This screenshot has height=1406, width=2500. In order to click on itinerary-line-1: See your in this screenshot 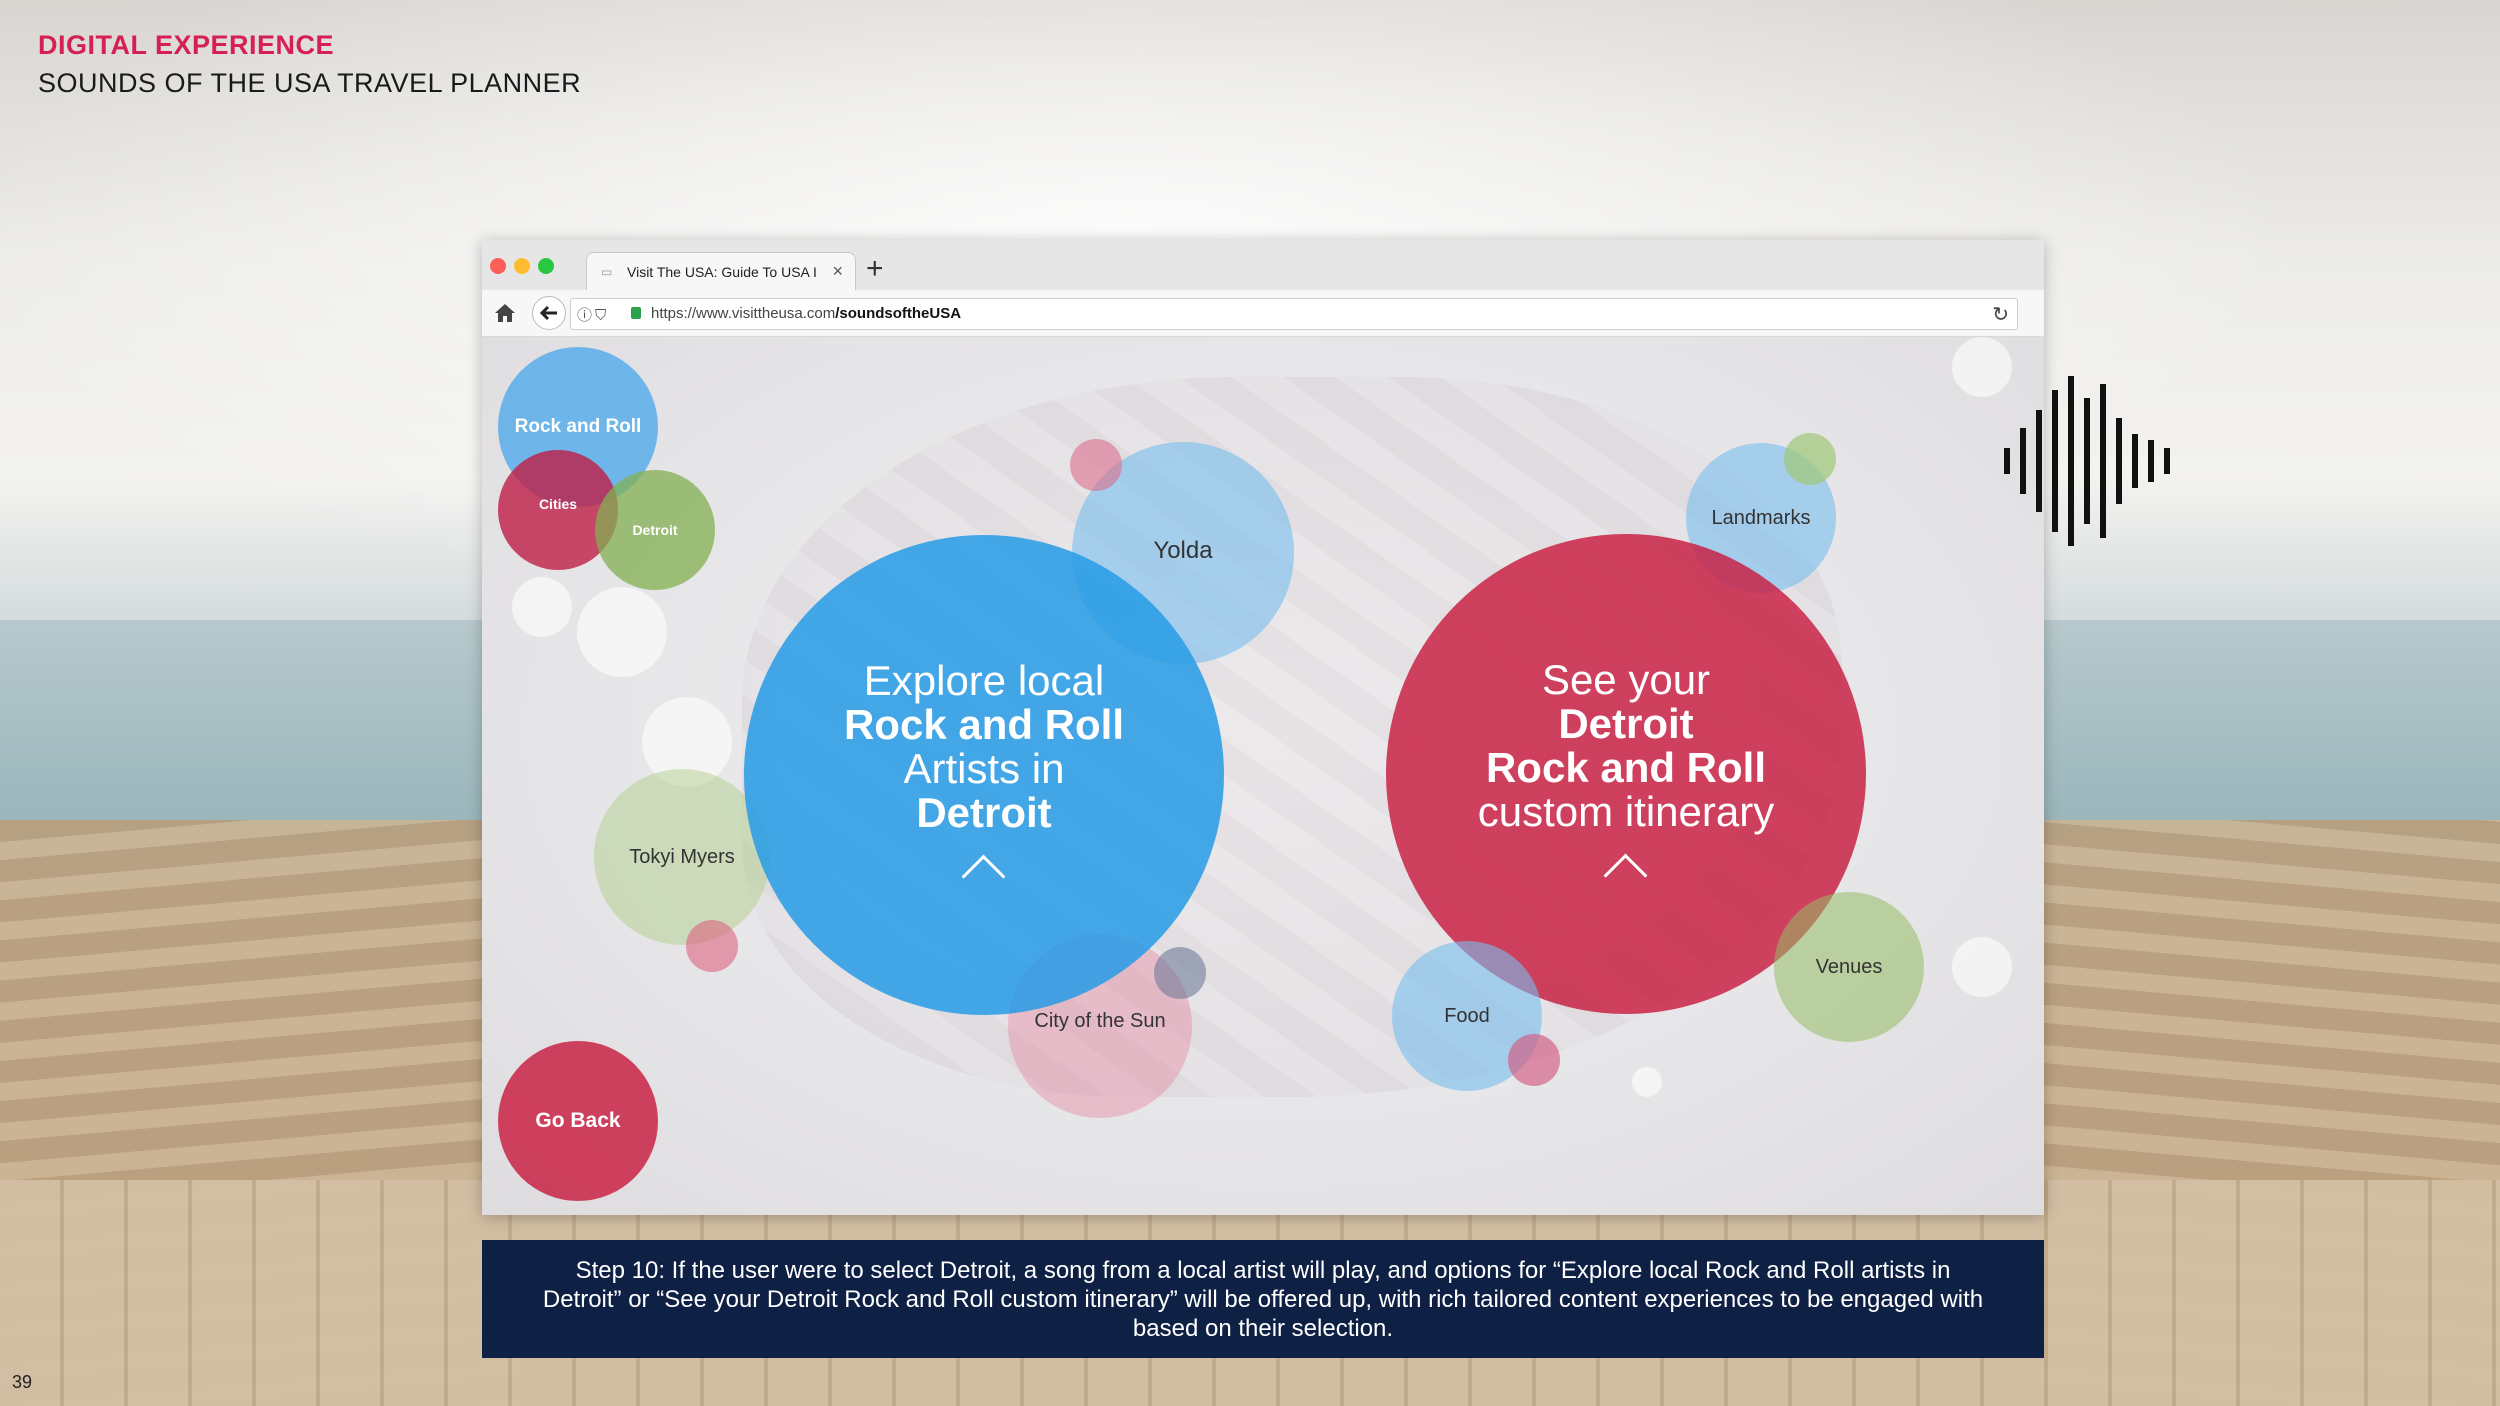, I will do `click(1626, 679)`.